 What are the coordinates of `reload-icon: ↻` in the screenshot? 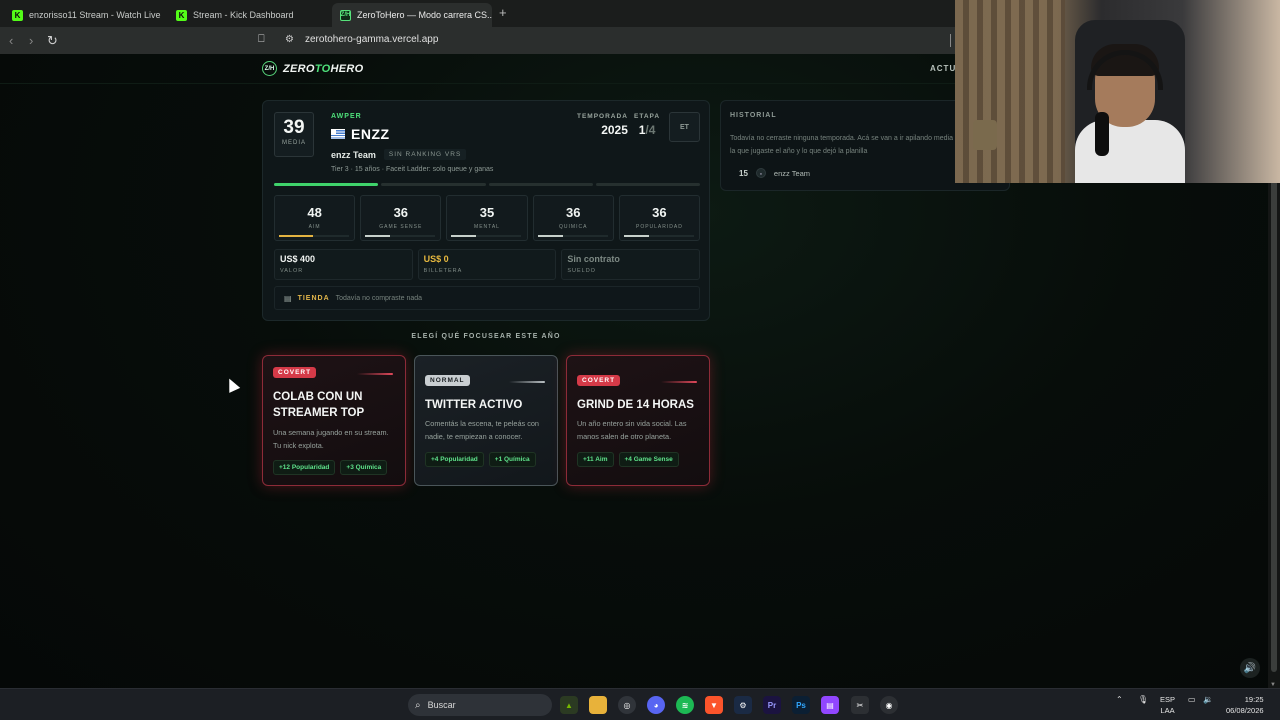 It's located at (52, 41).